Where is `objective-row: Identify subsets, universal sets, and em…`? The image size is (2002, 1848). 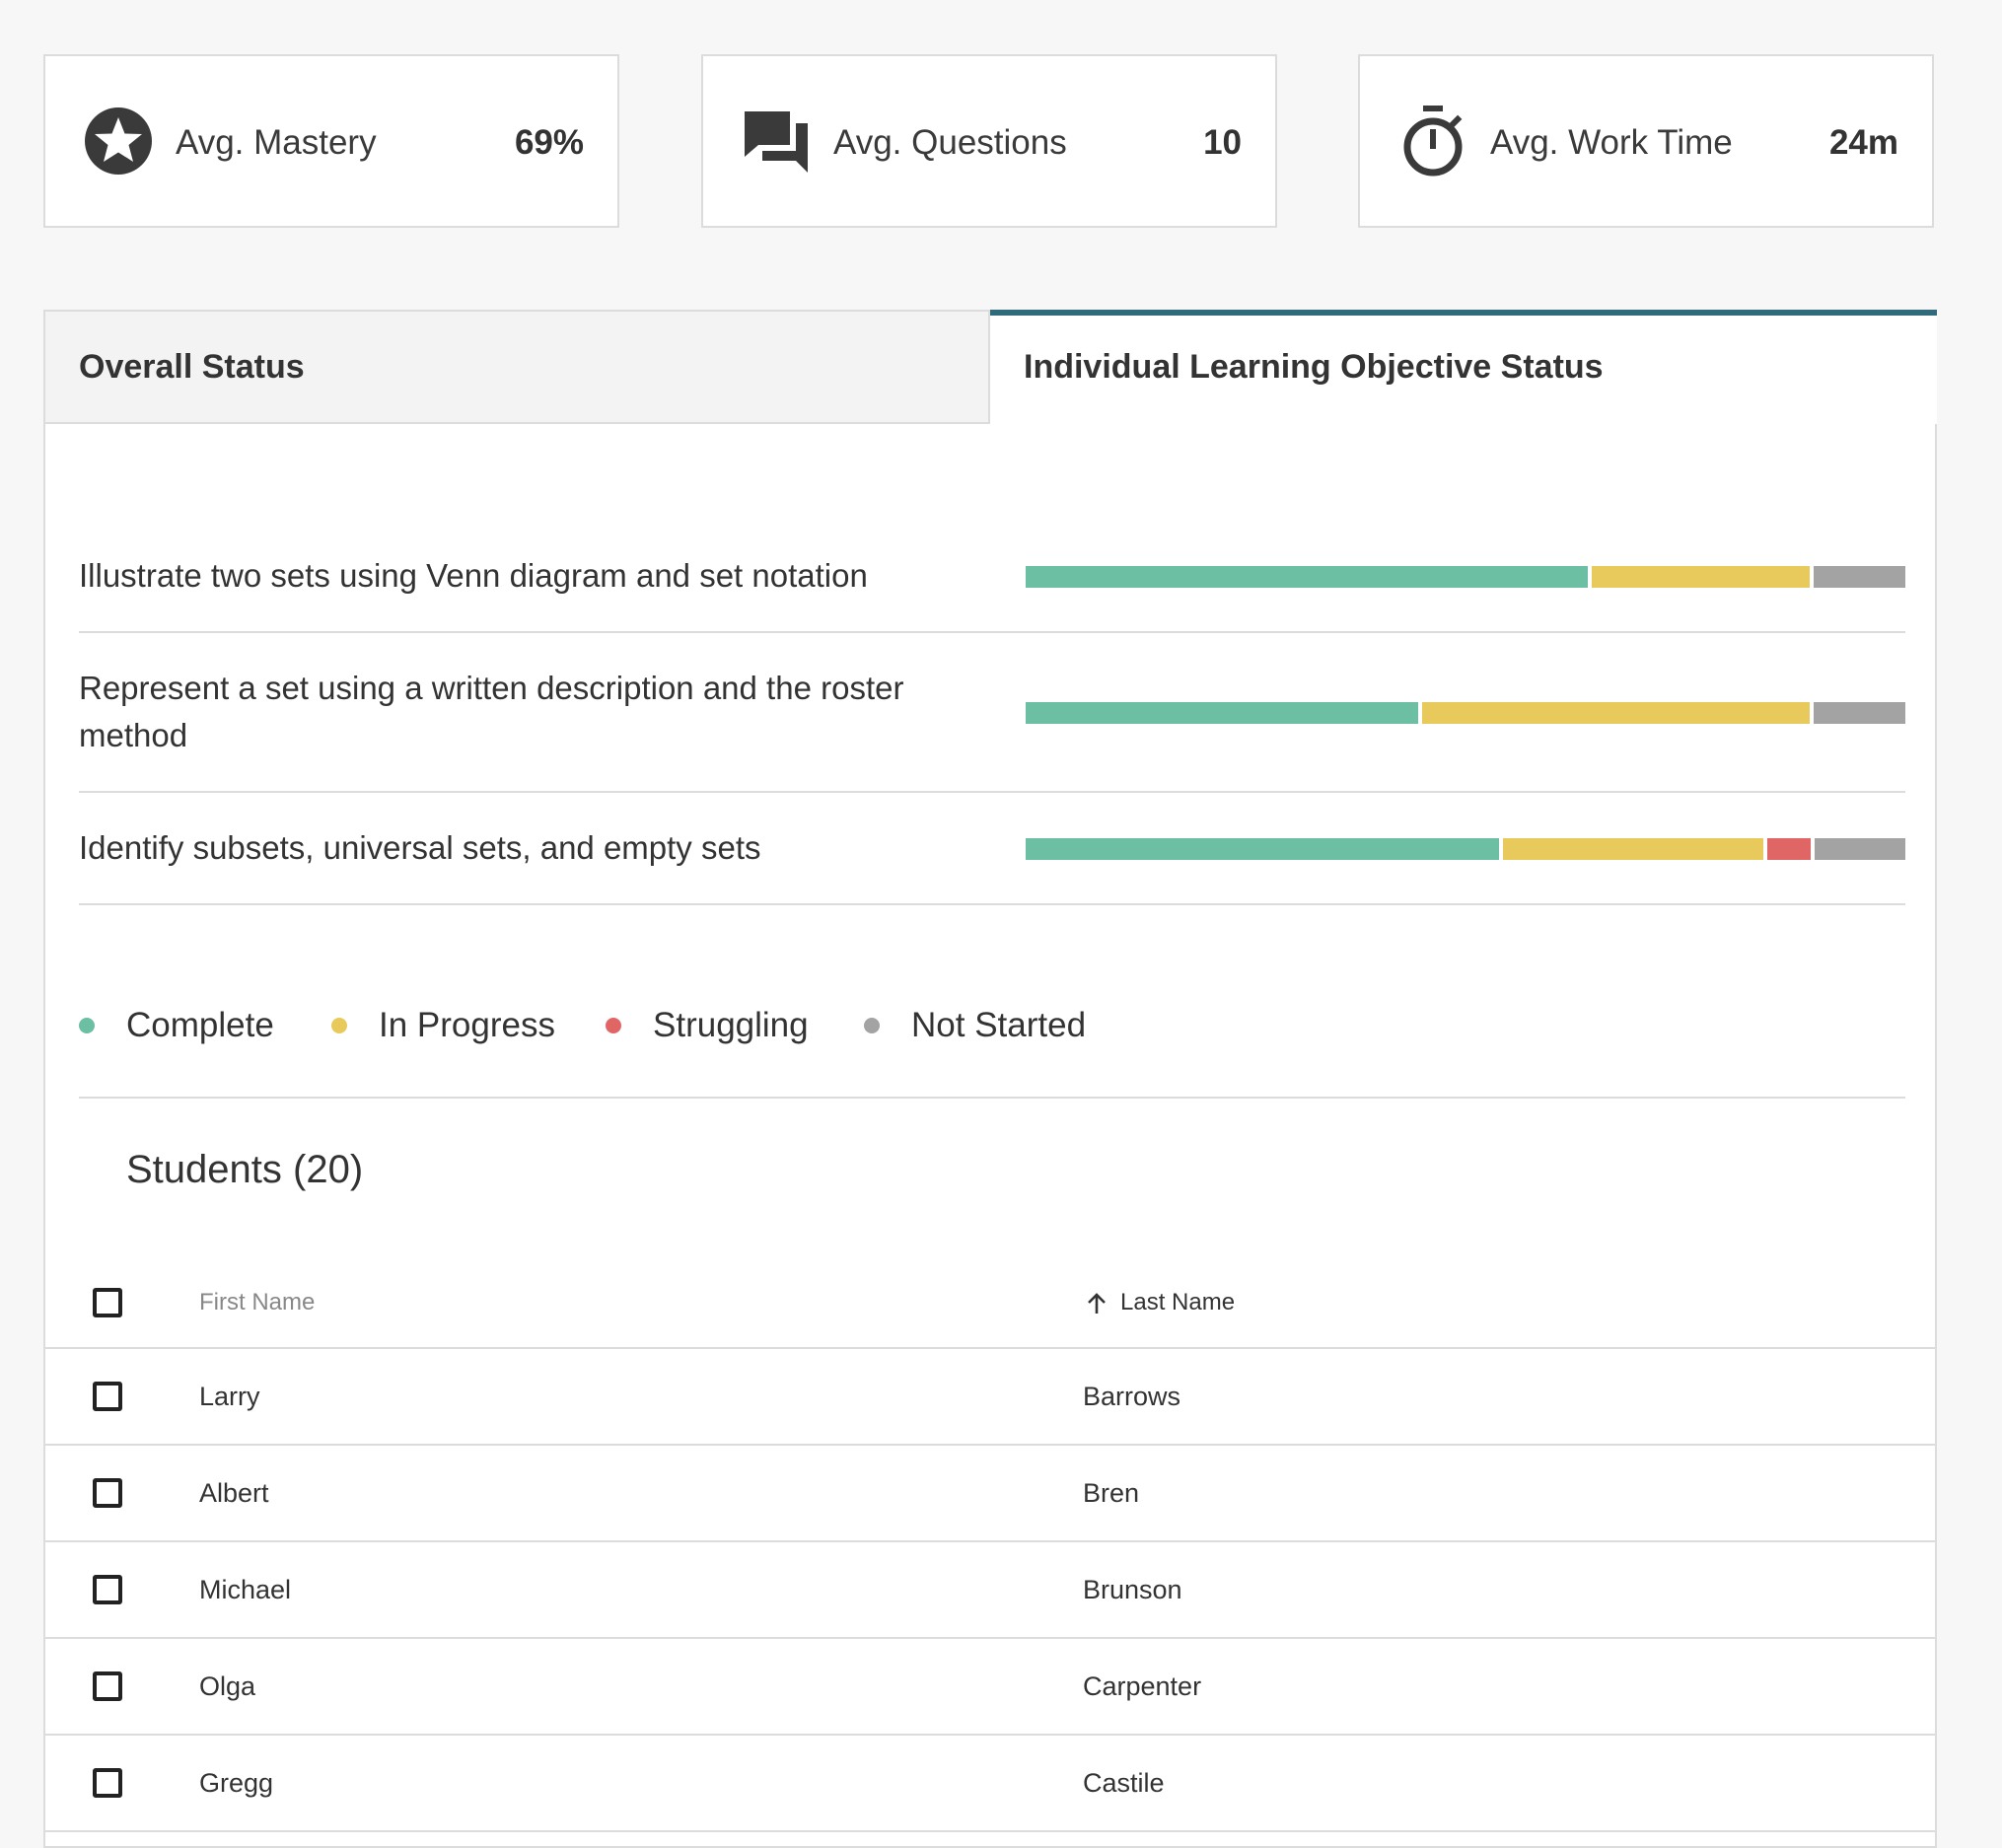 objective-row: Identify subsets, universal sets, and em… is located at coordinates (992, 849).